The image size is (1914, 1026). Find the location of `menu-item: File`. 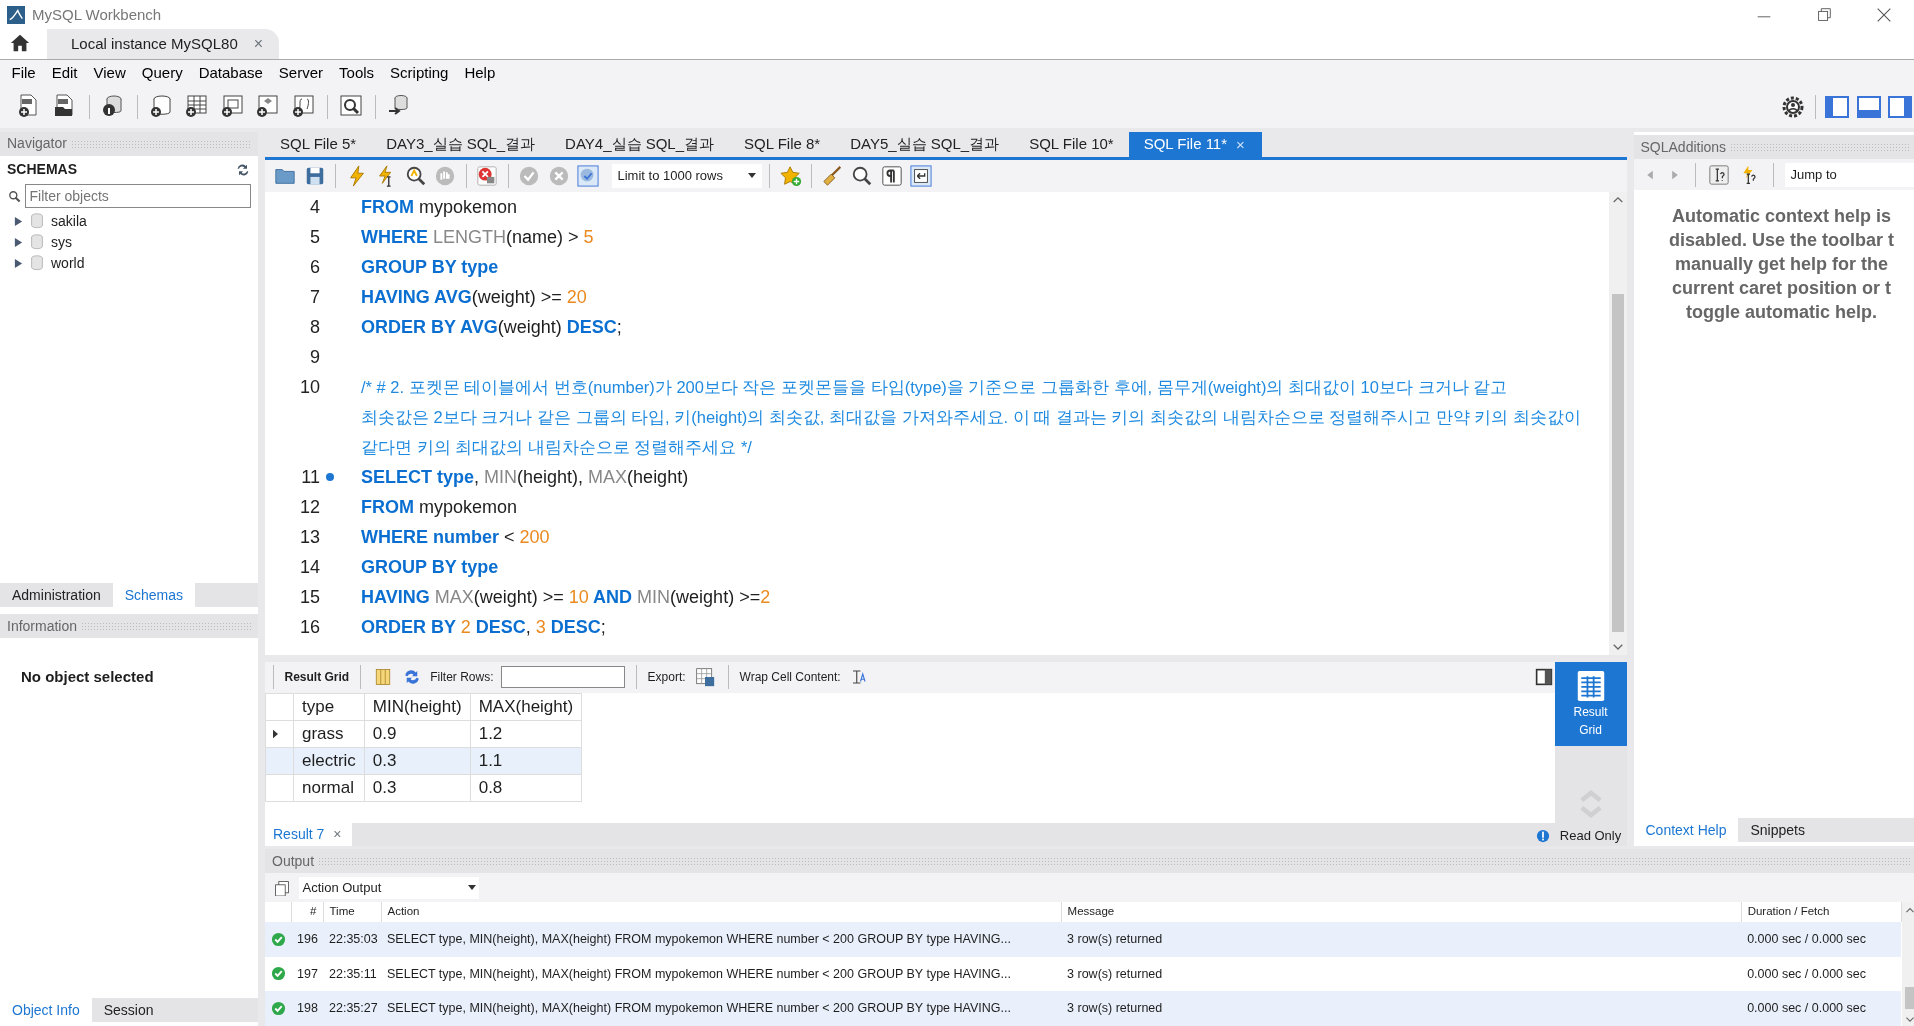

menu-item: File is located at coordinates (23, 73).